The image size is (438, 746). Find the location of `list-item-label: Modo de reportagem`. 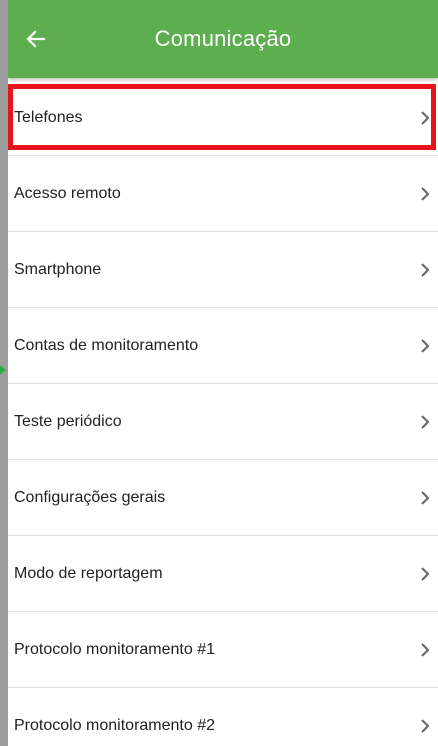

list-item-label: Modo de reportagem is located at coordinates (88, 573).